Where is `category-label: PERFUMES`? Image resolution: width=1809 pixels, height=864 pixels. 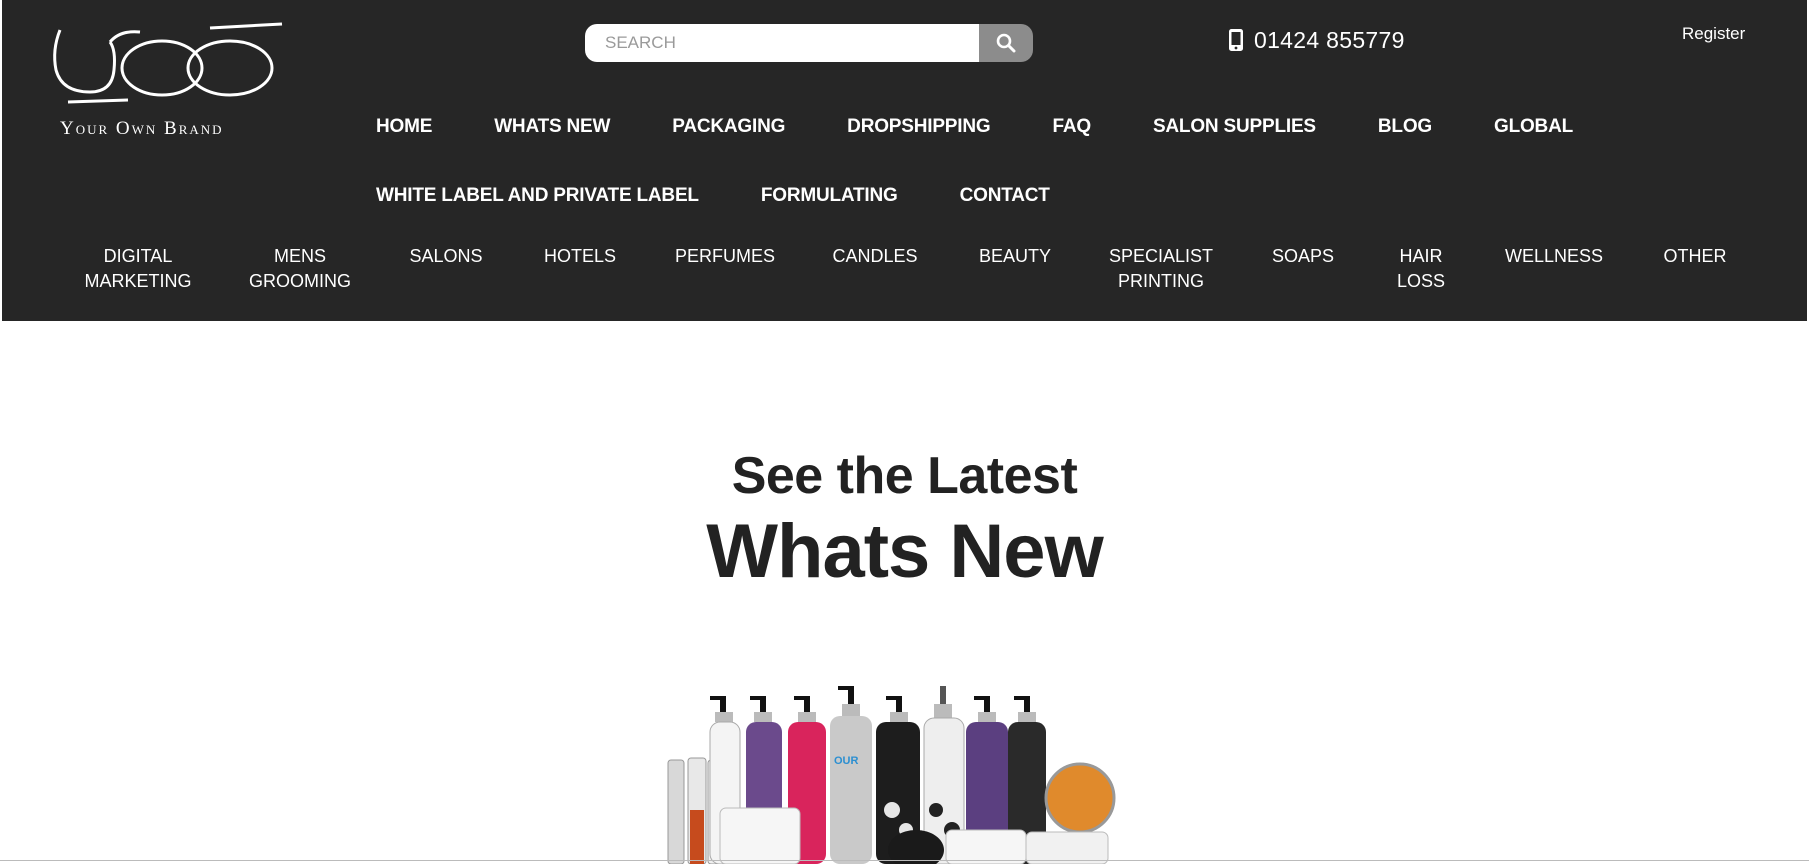
category-label: PERFUMES is located at coordinates (725, 256).